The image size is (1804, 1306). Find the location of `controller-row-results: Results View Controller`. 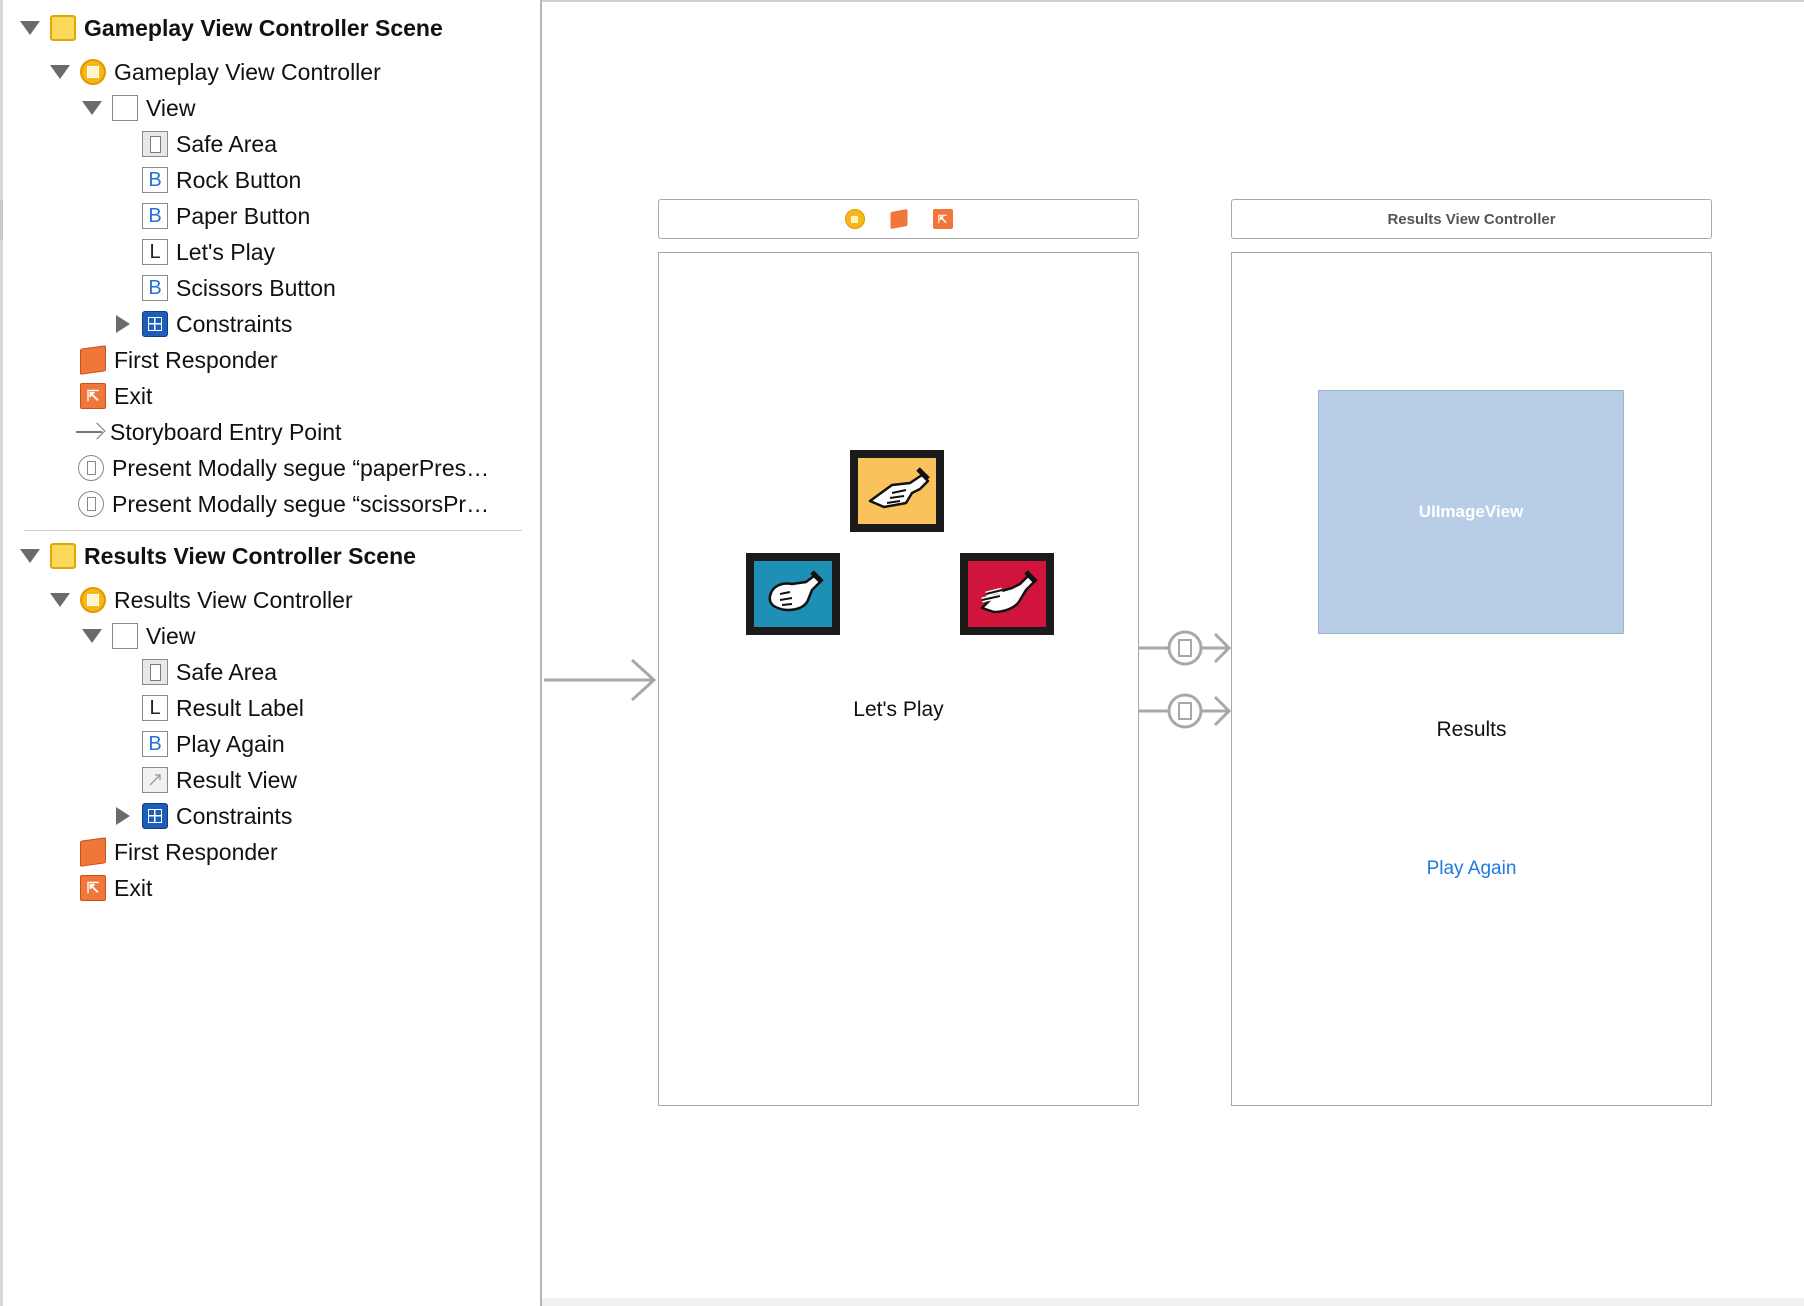

controller-row-results: Results View Controller is located at coordinates (201, 600).